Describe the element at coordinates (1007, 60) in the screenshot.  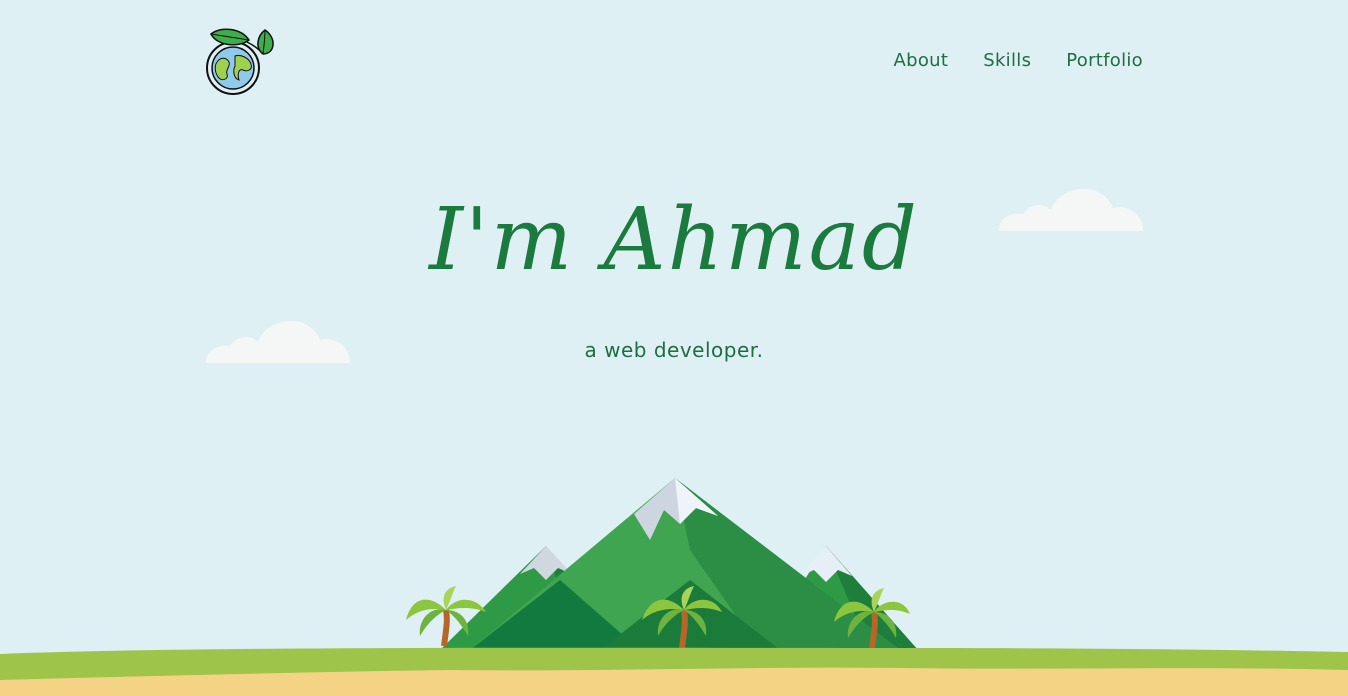
I see `nav-link-skills: Skills` at that location.